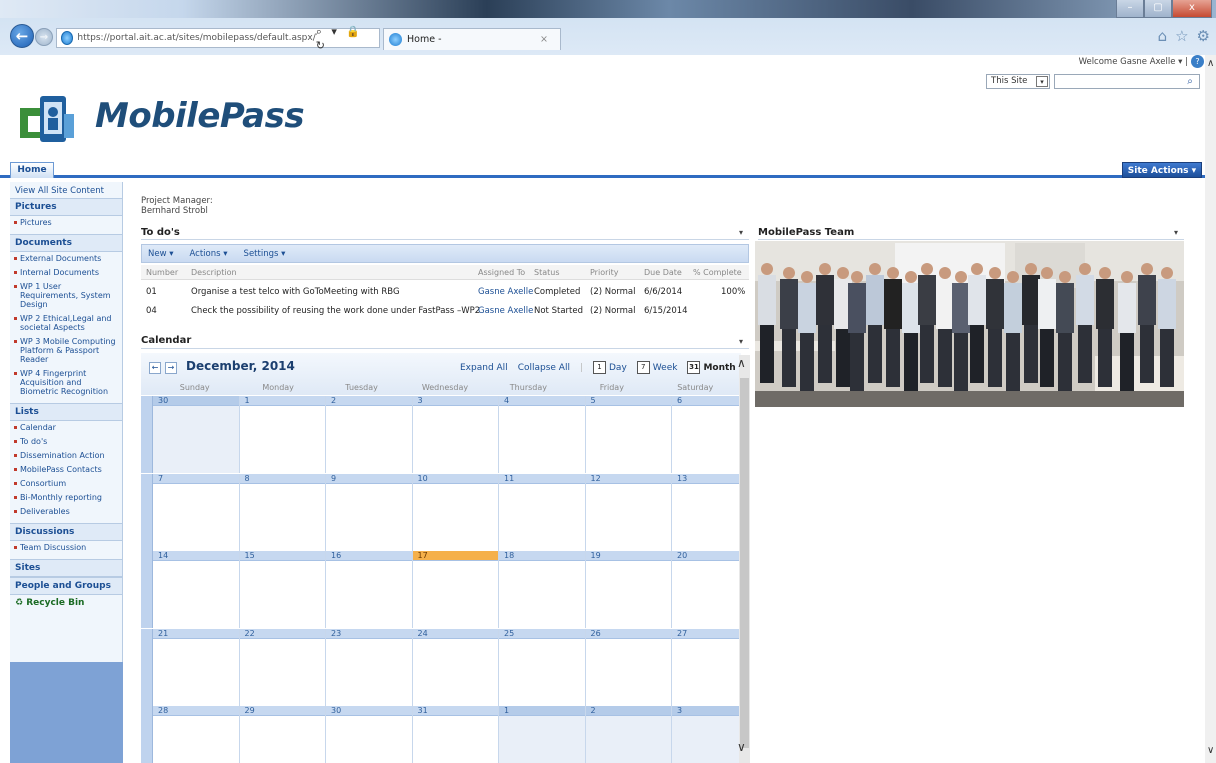  Describe the element at coordinates (66, 456) in the screenshot. I see `nav-item: Dissemination Action` at that location.